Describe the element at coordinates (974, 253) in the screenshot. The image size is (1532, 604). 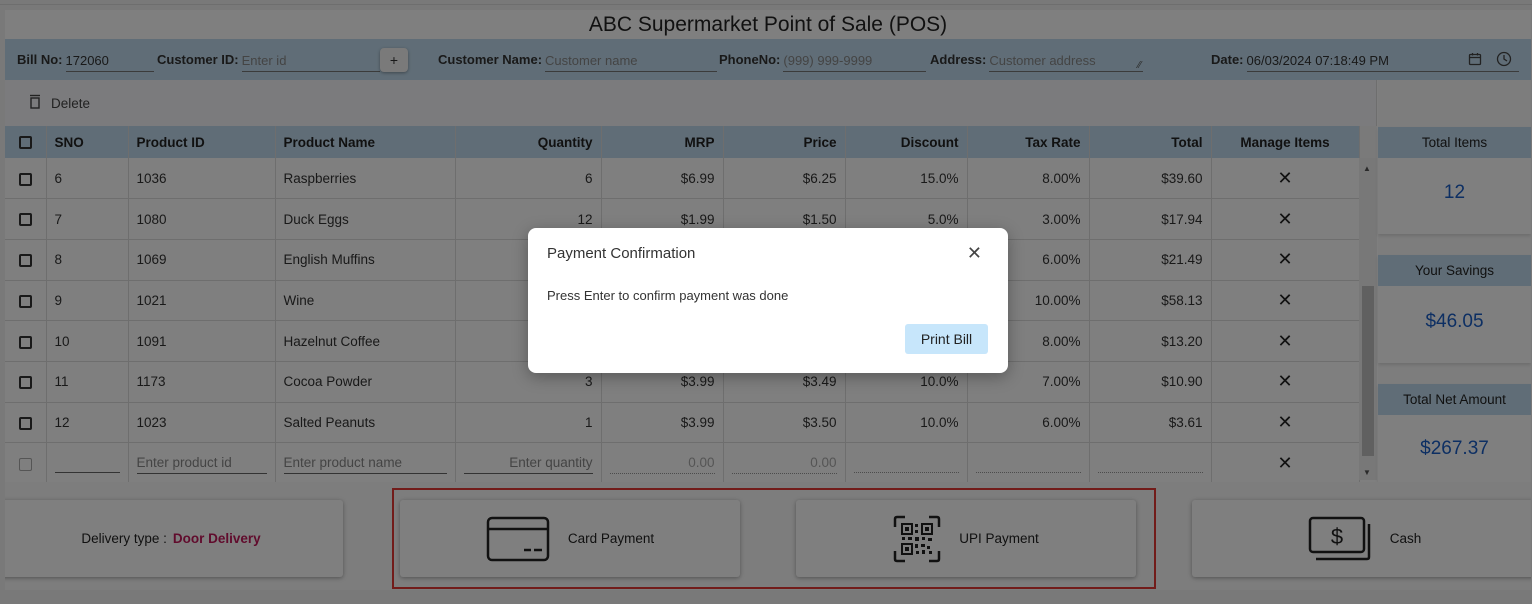
I see `close-icon: ✕` at that location.